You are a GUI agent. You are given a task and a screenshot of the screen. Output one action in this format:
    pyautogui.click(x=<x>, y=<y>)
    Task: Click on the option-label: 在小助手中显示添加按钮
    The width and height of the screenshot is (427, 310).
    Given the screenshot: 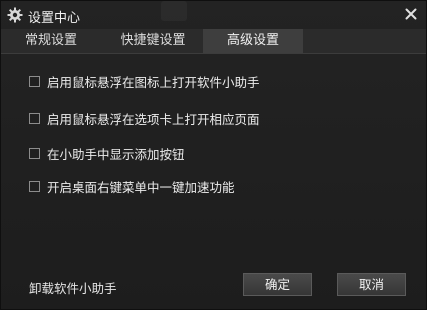 What is the action you would take?
    pyautogui.click(x=116, y=154)
    